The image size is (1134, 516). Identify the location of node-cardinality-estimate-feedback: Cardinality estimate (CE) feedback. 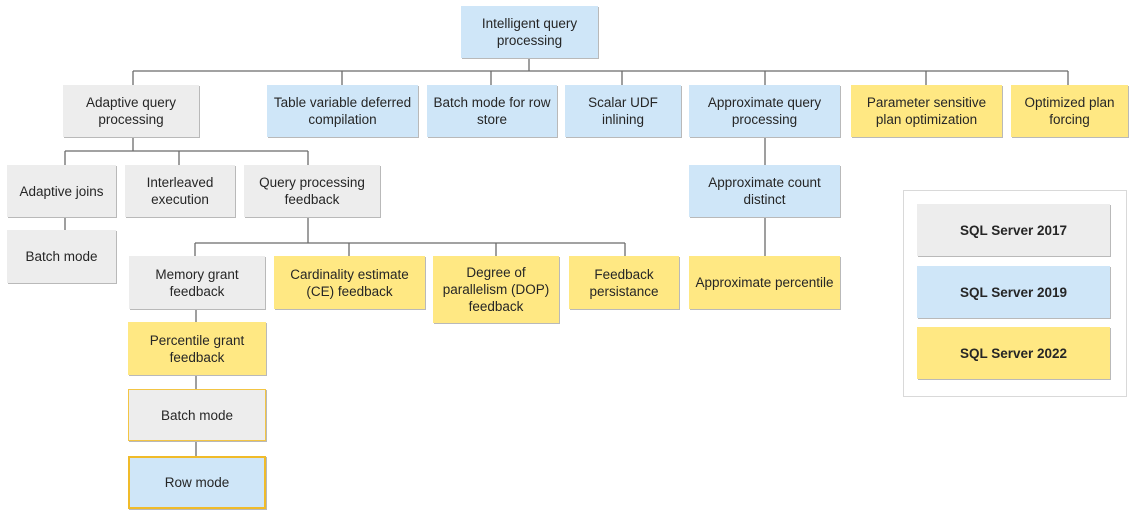
(349, 282).